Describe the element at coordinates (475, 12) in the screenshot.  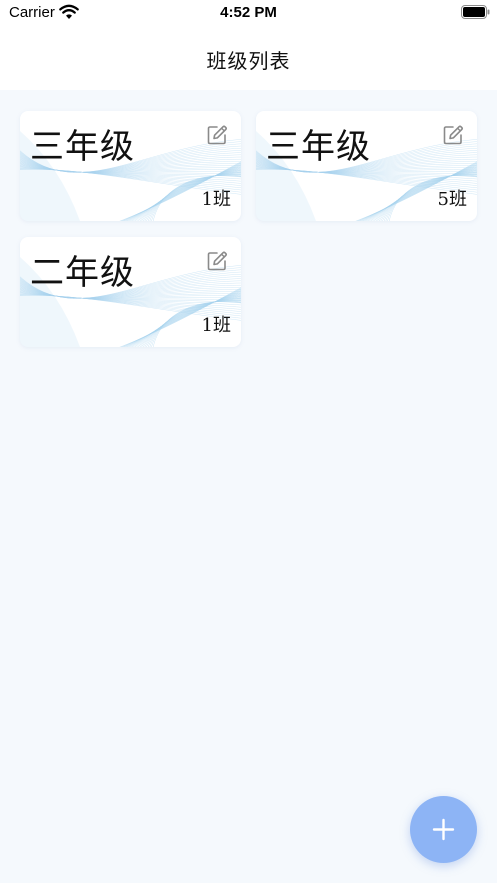
I see `battery-icon` at that location.